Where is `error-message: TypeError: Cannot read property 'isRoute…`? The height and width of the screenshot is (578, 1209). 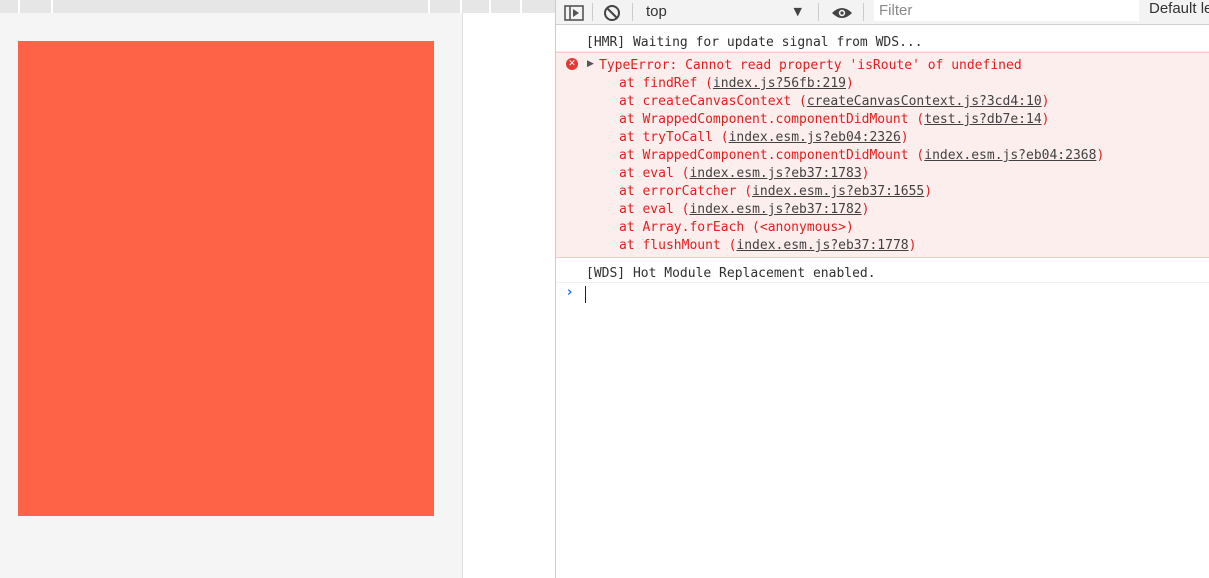 error-message: TypeError: Cannot read property 'isRoute… is located at coordinates (810, 66).